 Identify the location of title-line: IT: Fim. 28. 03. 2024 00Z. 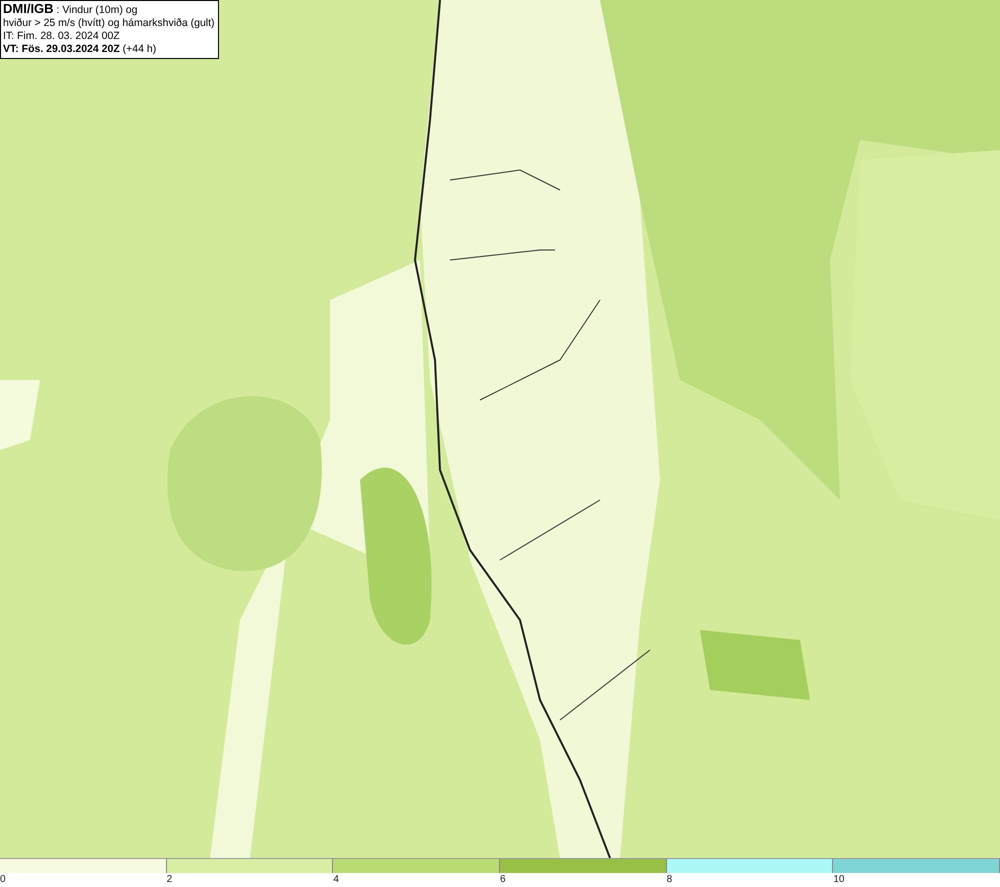
(62, 36).